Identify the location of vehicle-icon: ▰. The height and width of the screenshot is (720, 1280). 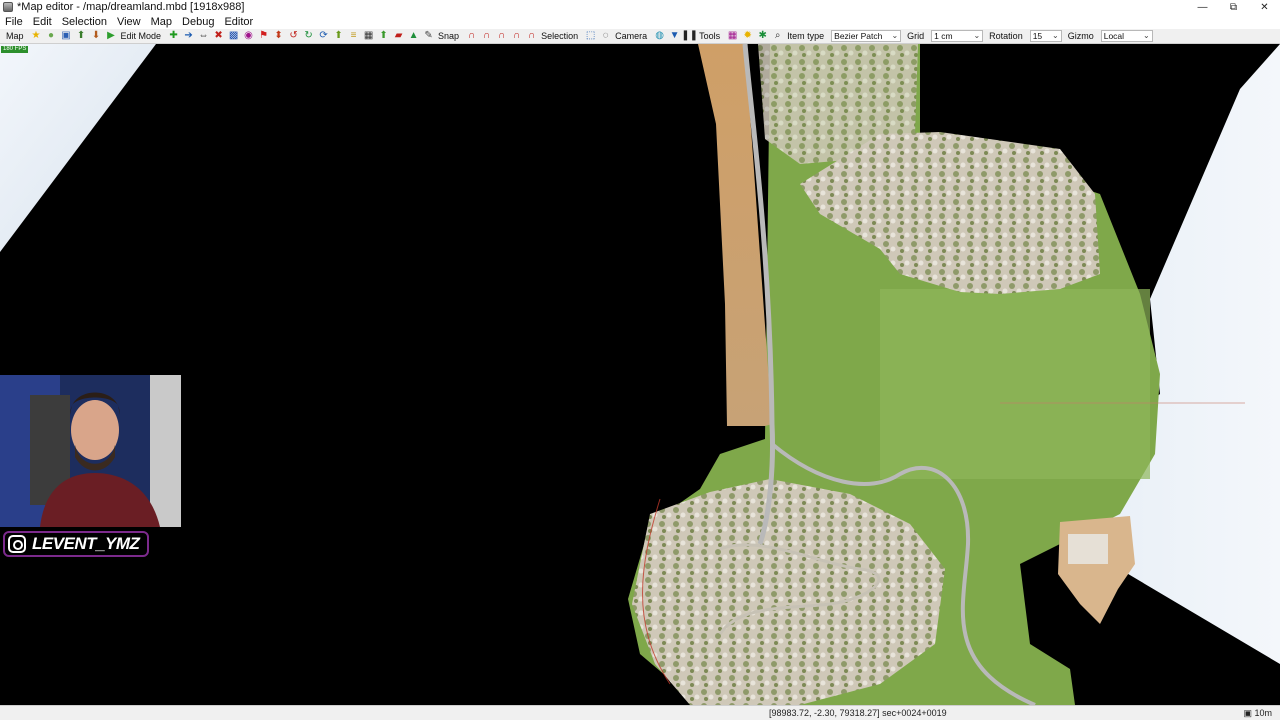
(398, 36).